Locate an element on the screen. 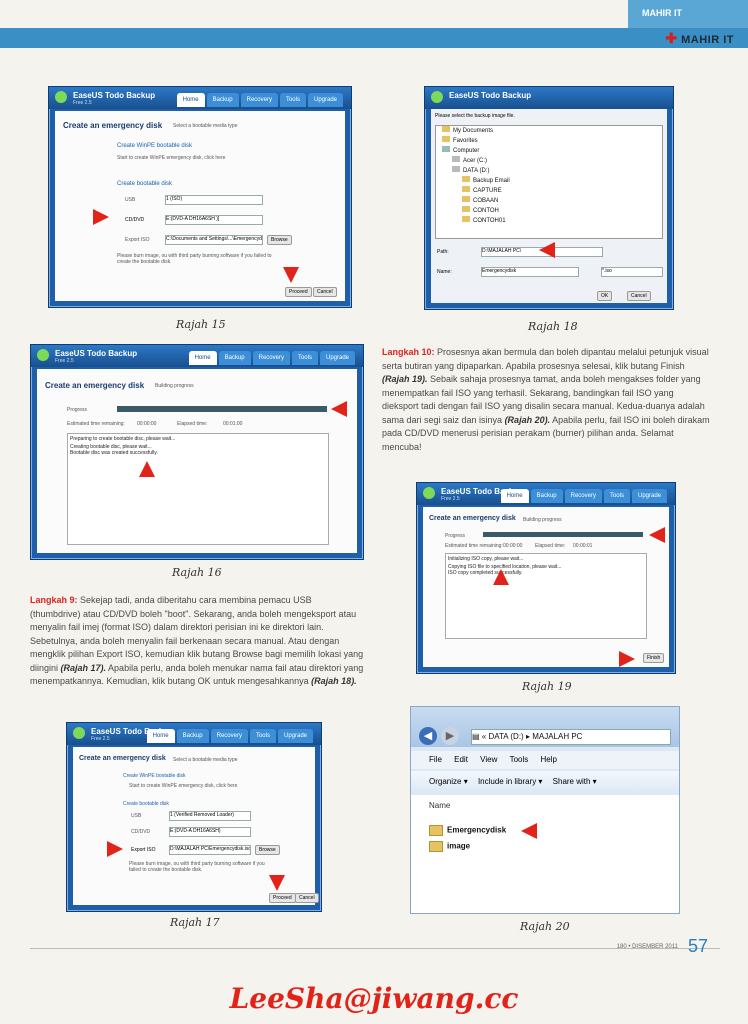 This screenshot has height=1024, width=748. signature-watermark: LeeSha@jiwang.cc is located at coordinates (374, 998).